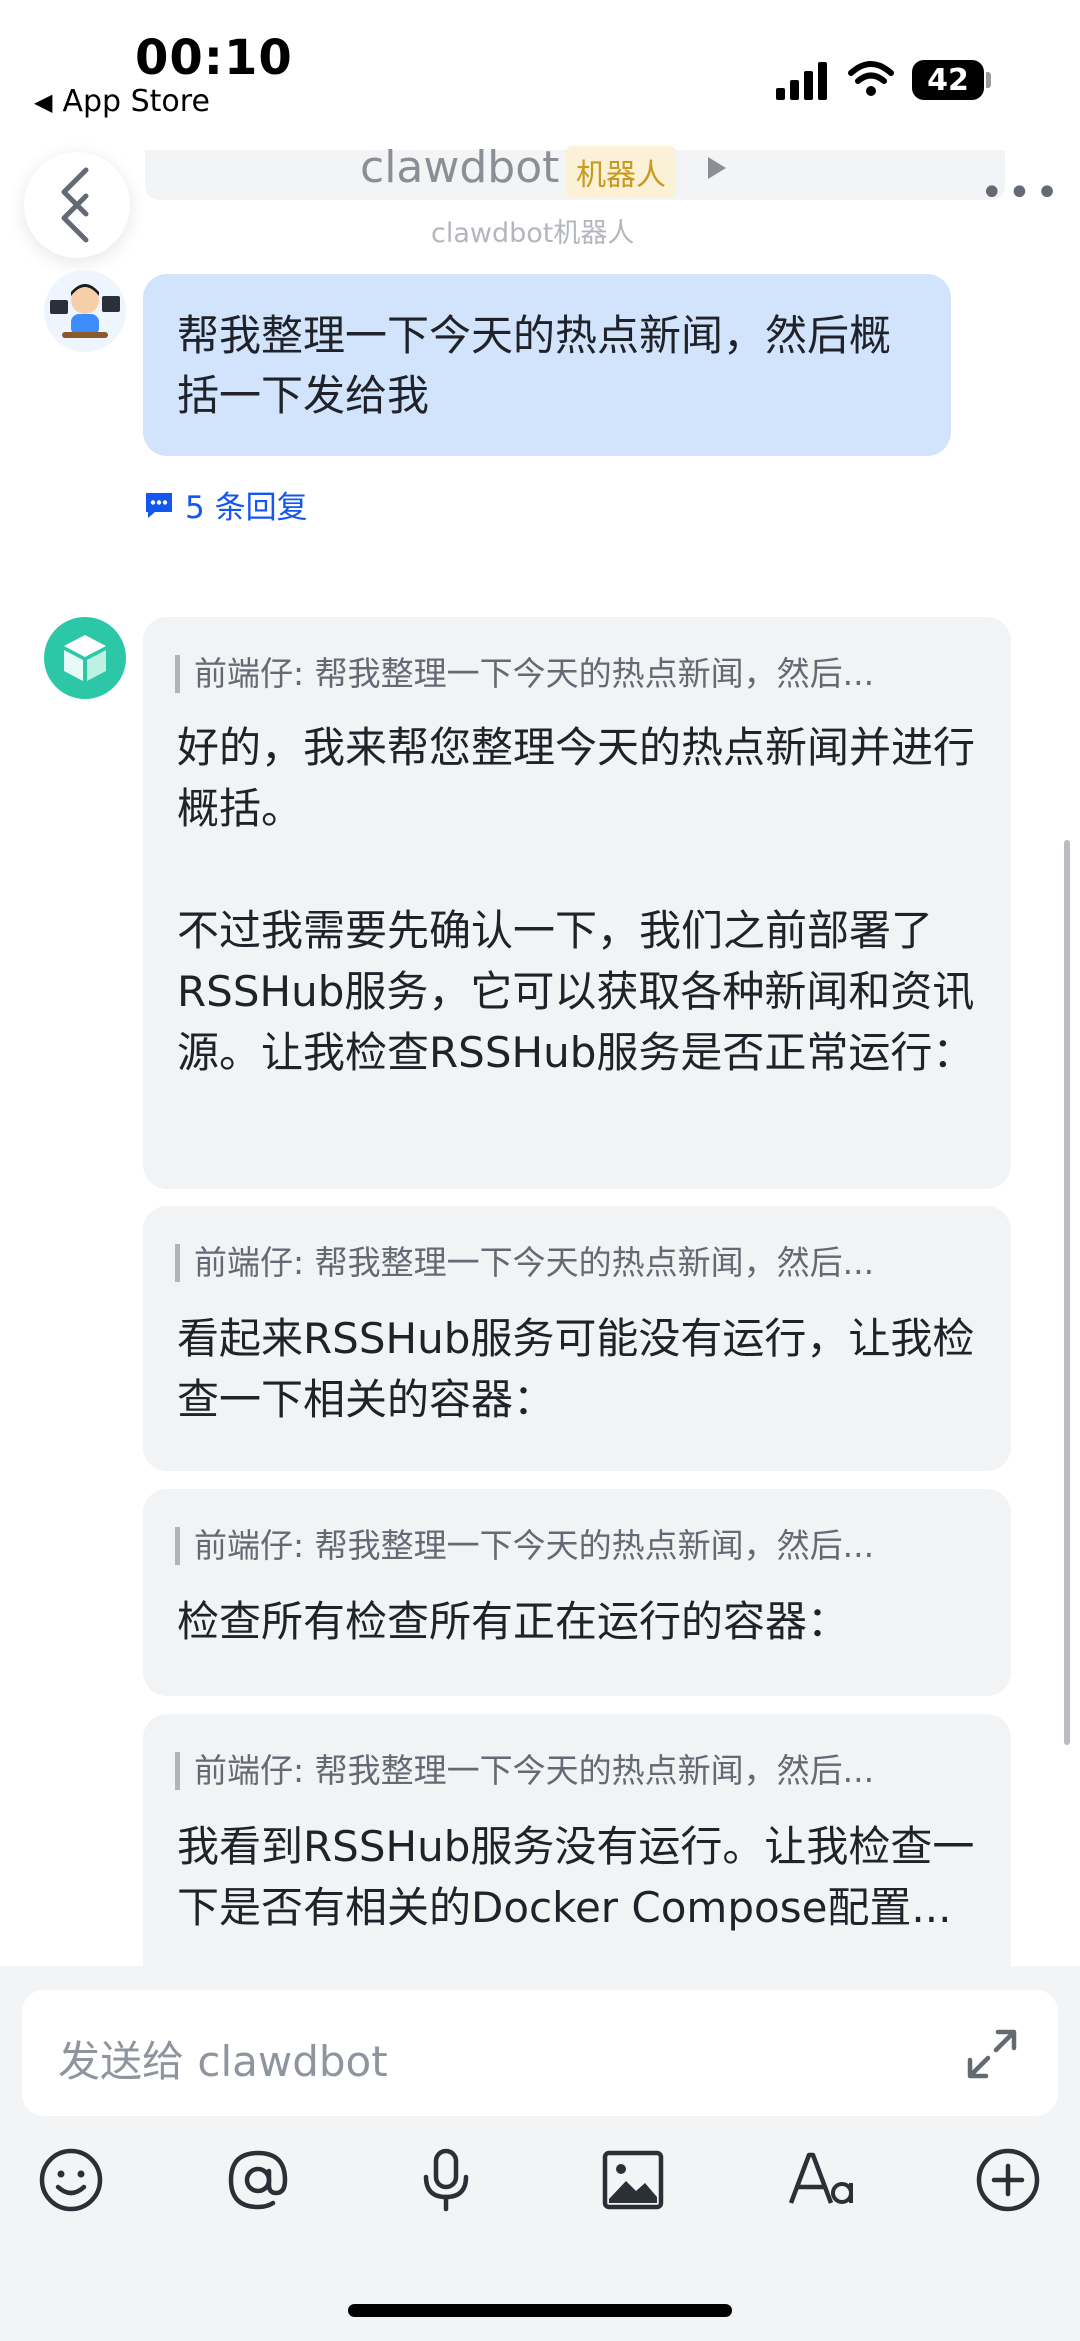  I want to click on expand-icon, so click(992, 2054).